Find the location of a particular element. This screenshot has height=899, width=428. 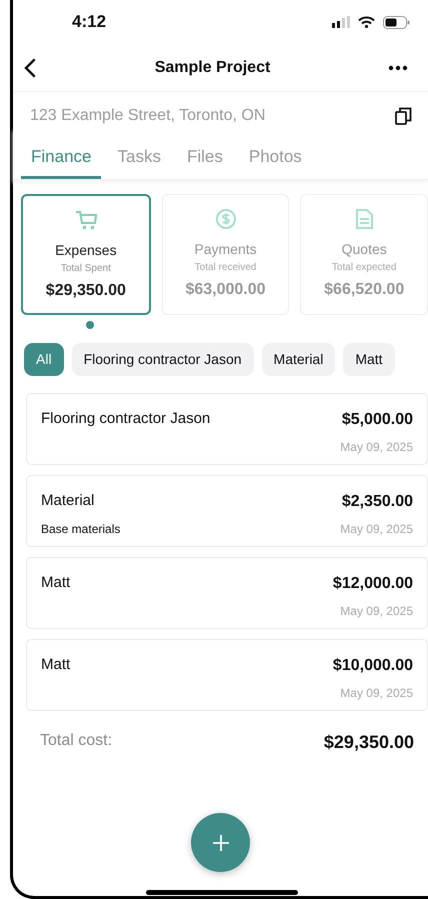

battery-icon is located at coordinates (396, 22).